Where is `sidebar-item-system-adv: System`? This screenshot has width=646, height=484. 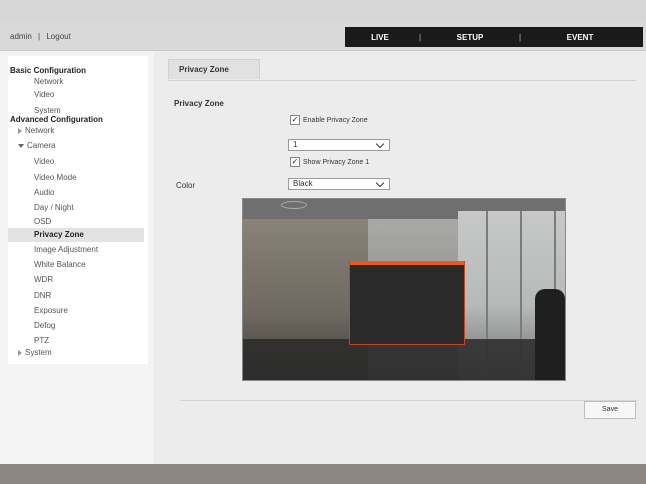 sidebar-item-system-adv: System is located at coordinates (35, 353).